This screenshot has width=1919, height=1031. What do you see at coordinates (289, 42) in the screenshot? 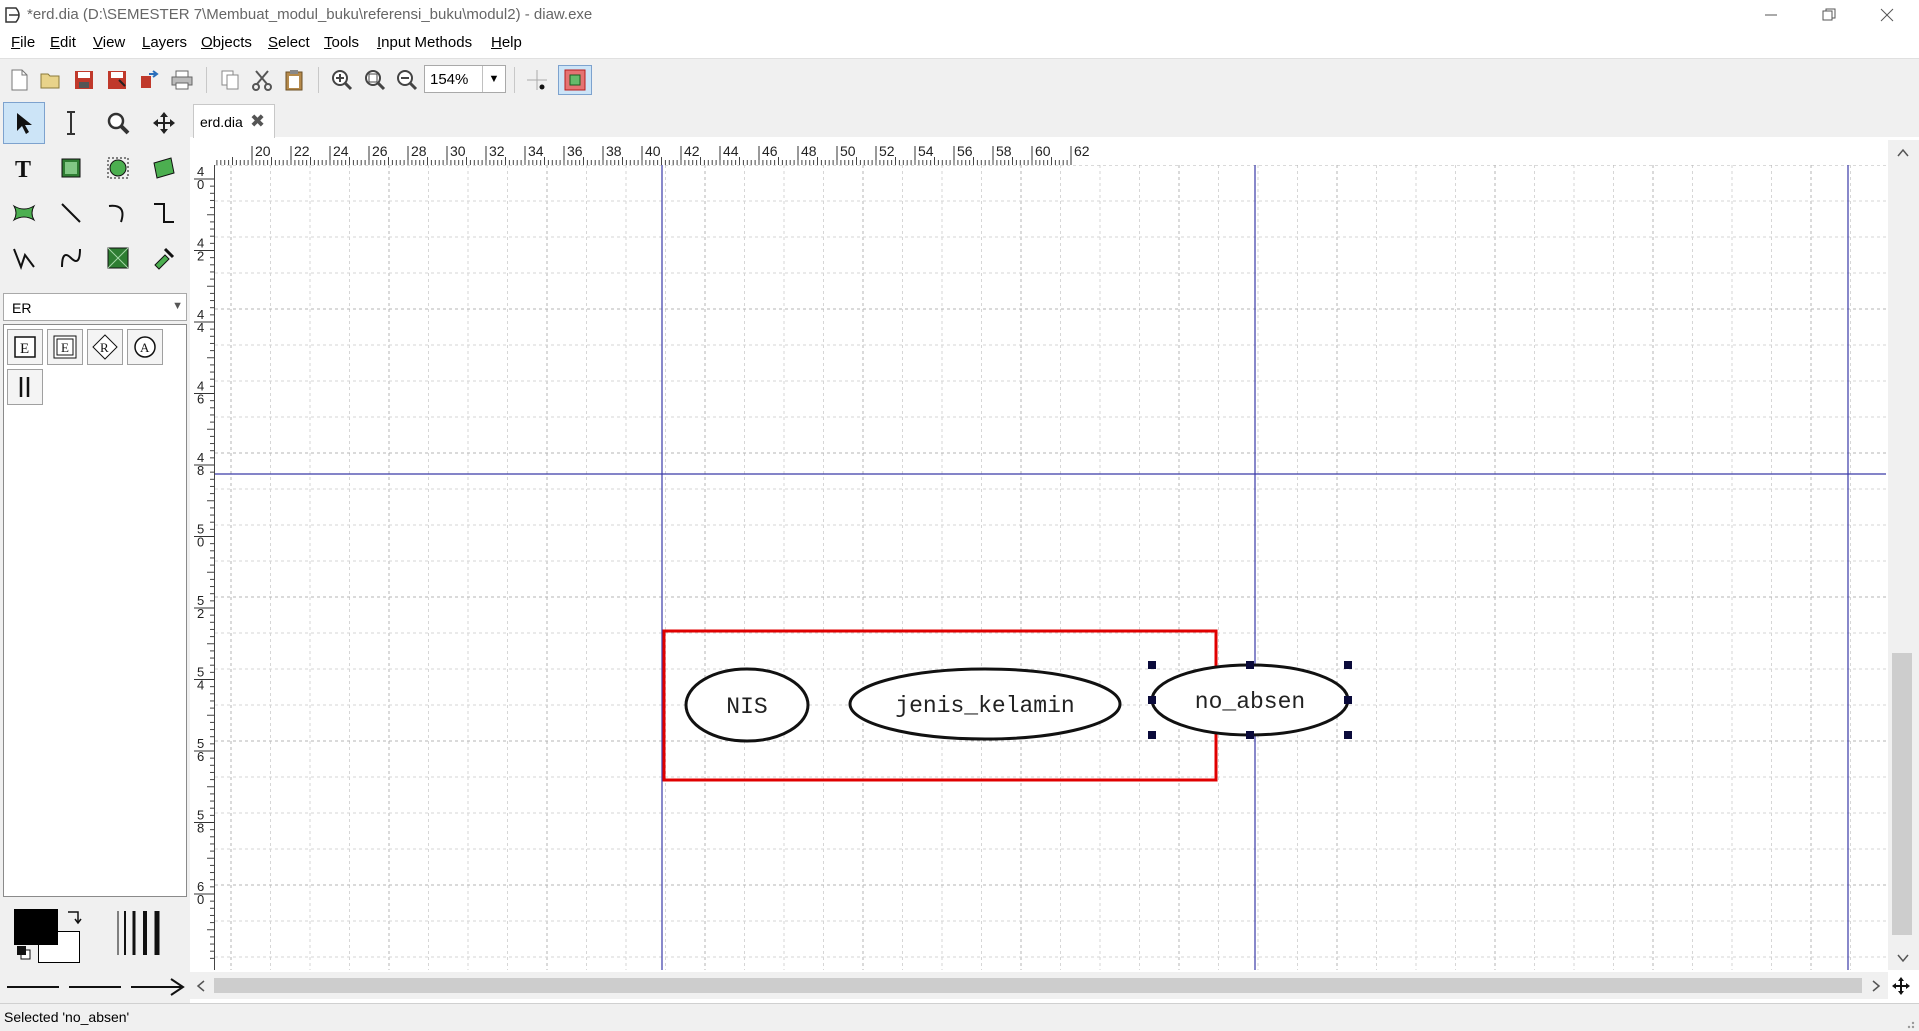
I see `menu-select: Select` at bounding box center [289, 42].